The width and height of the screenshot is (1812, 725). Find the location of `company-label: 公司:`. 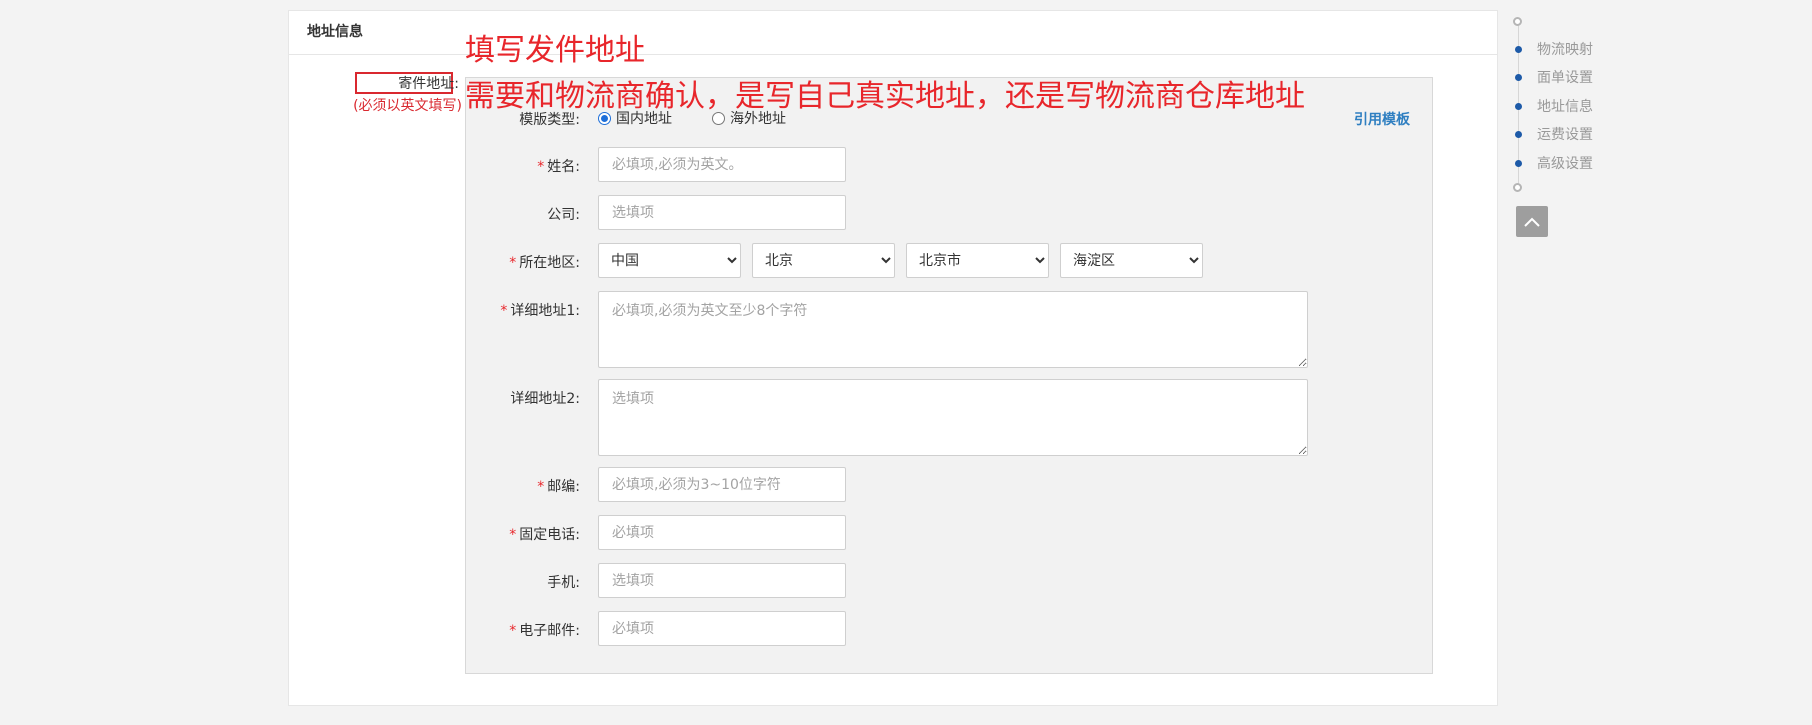

company-label: 公司: is located at coordinates (563, 215).